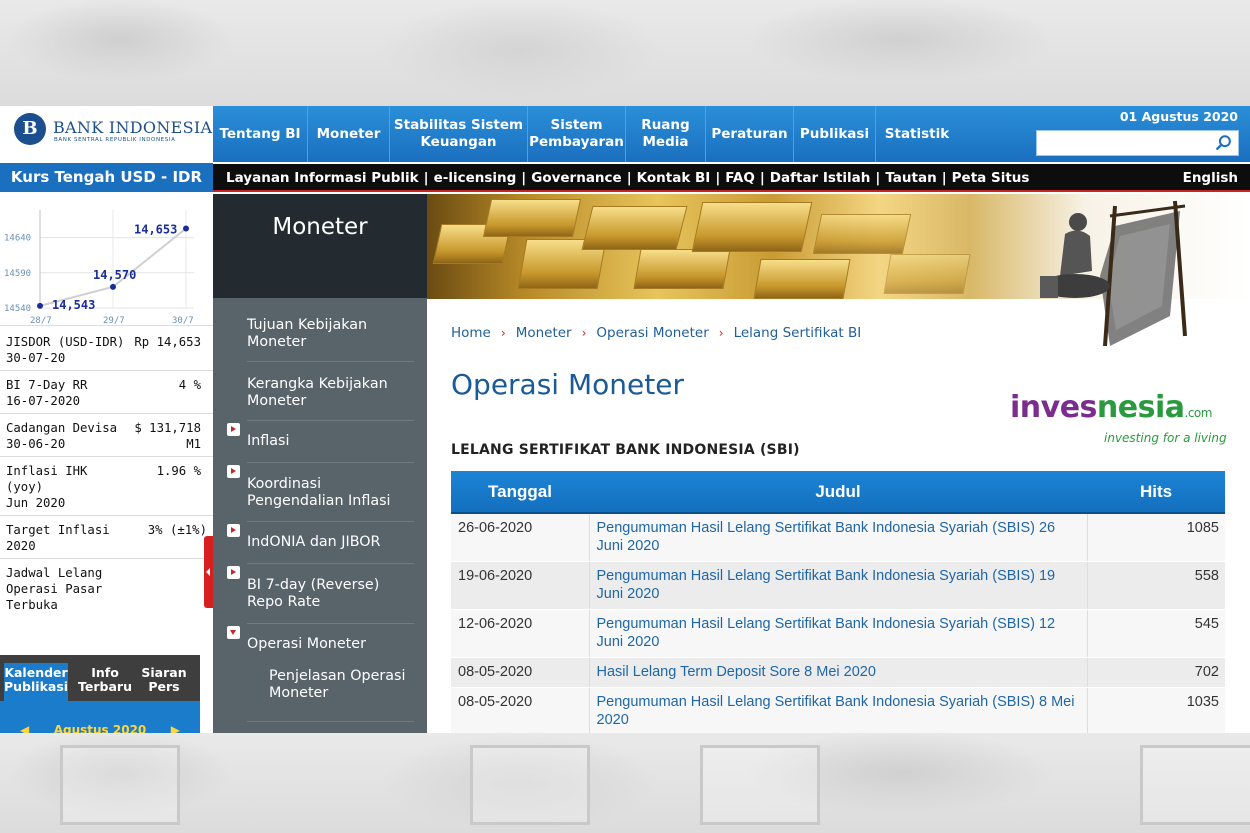 This screenshot has width=1250, height=833. Describe the element at coordinates (36, 682) in the screenshot. I see `tab-kalender-publikasi: Kalender Publikasi` at that location.